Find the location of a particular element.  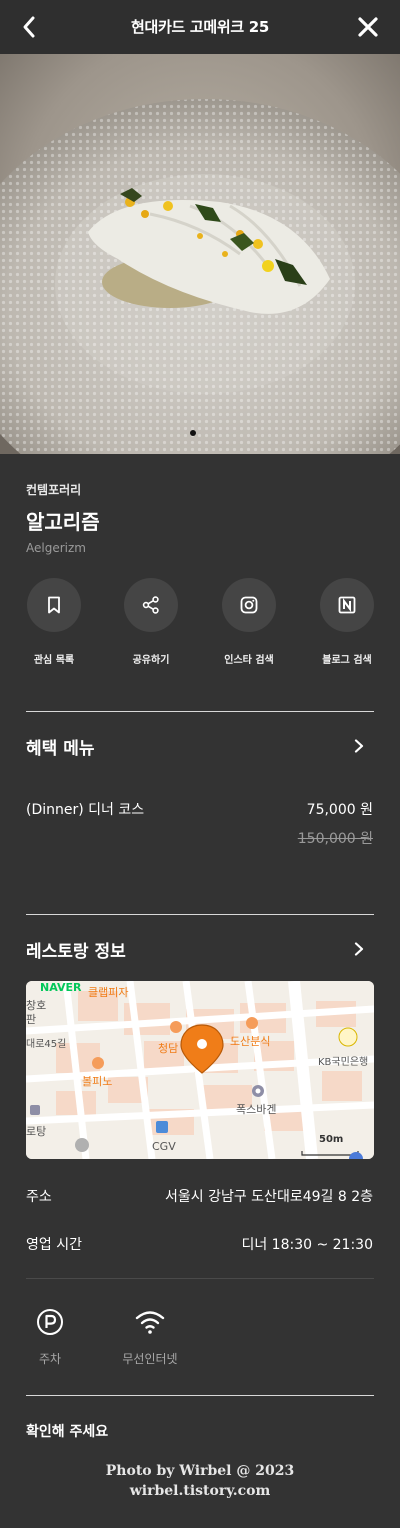

bookmark-button: 관심 목록 is located at coordinates (54, 622).